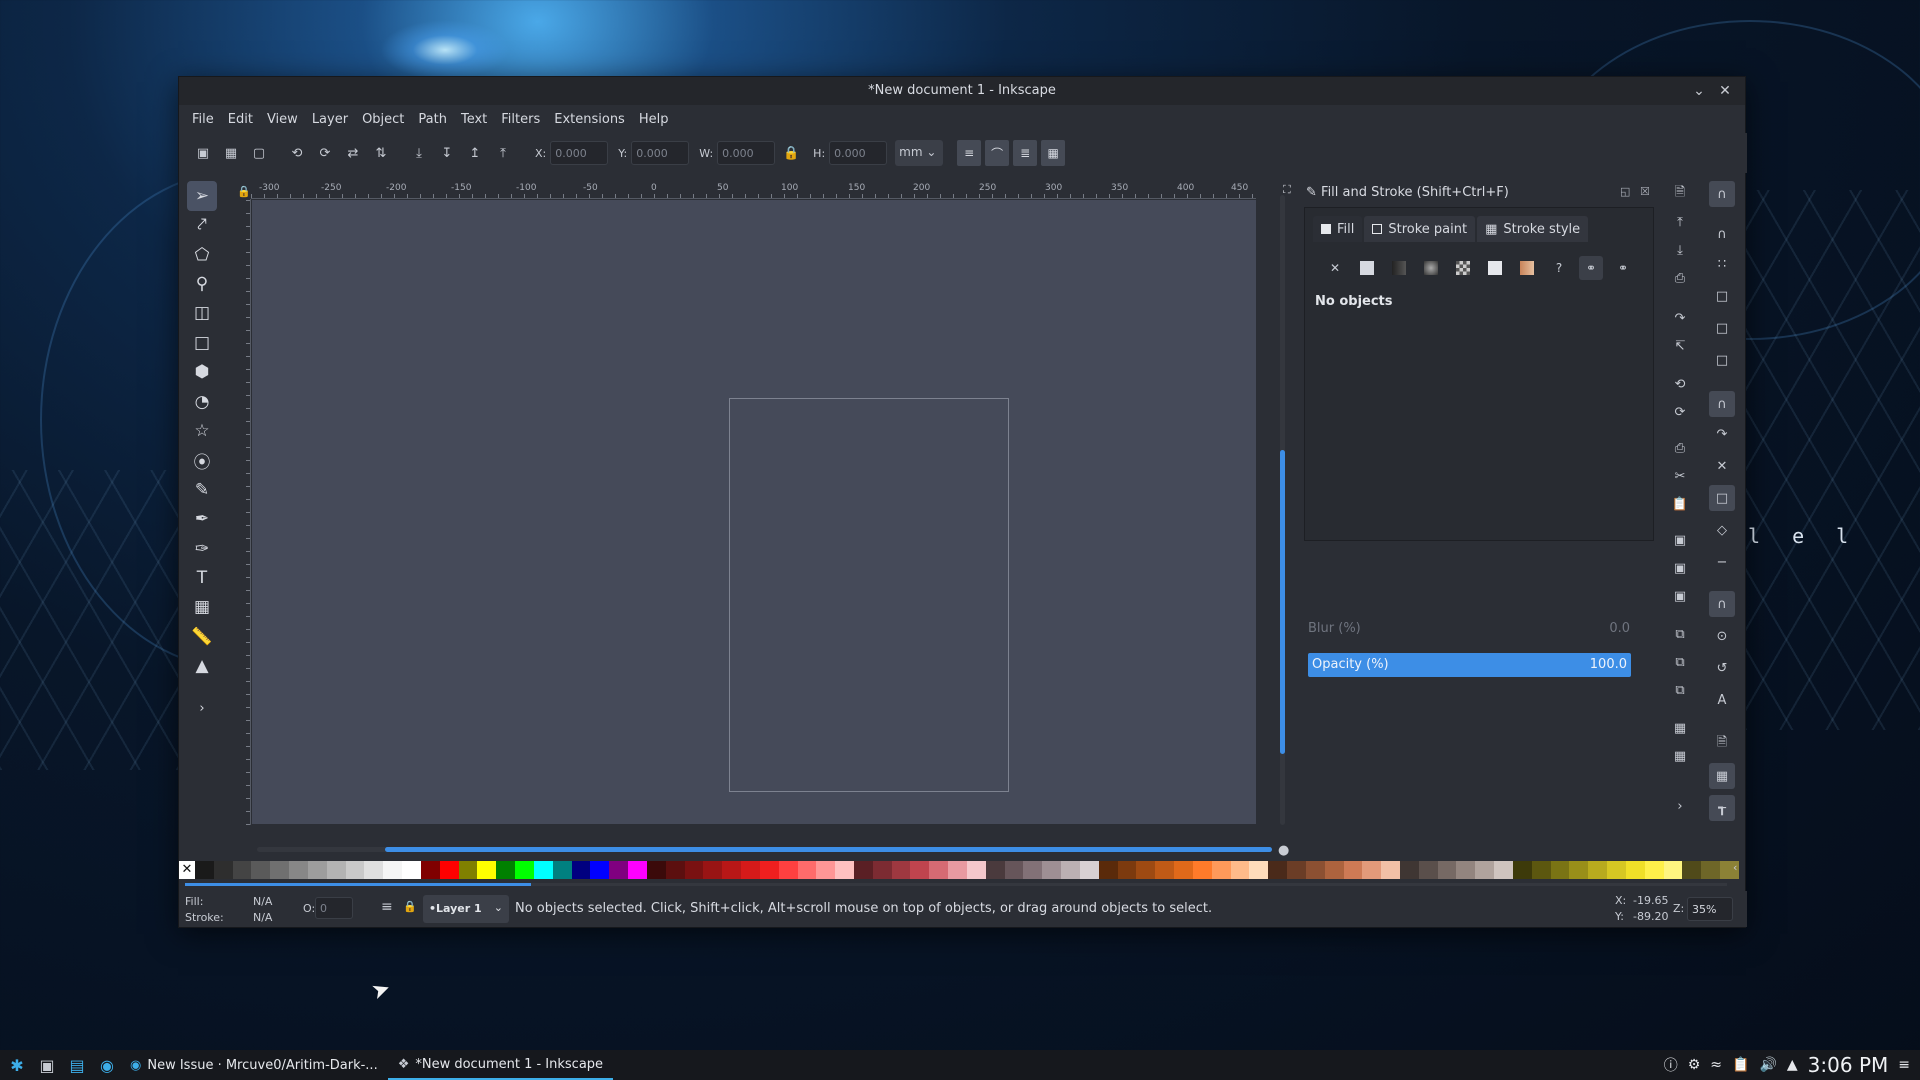 The height and width of the screenshot is (1080, 1920). What do you see at coordinates (1694, 1065) in the screenshot?
I see `settings-gear-icon: ⚙` at bounding box center [1694, 1065].